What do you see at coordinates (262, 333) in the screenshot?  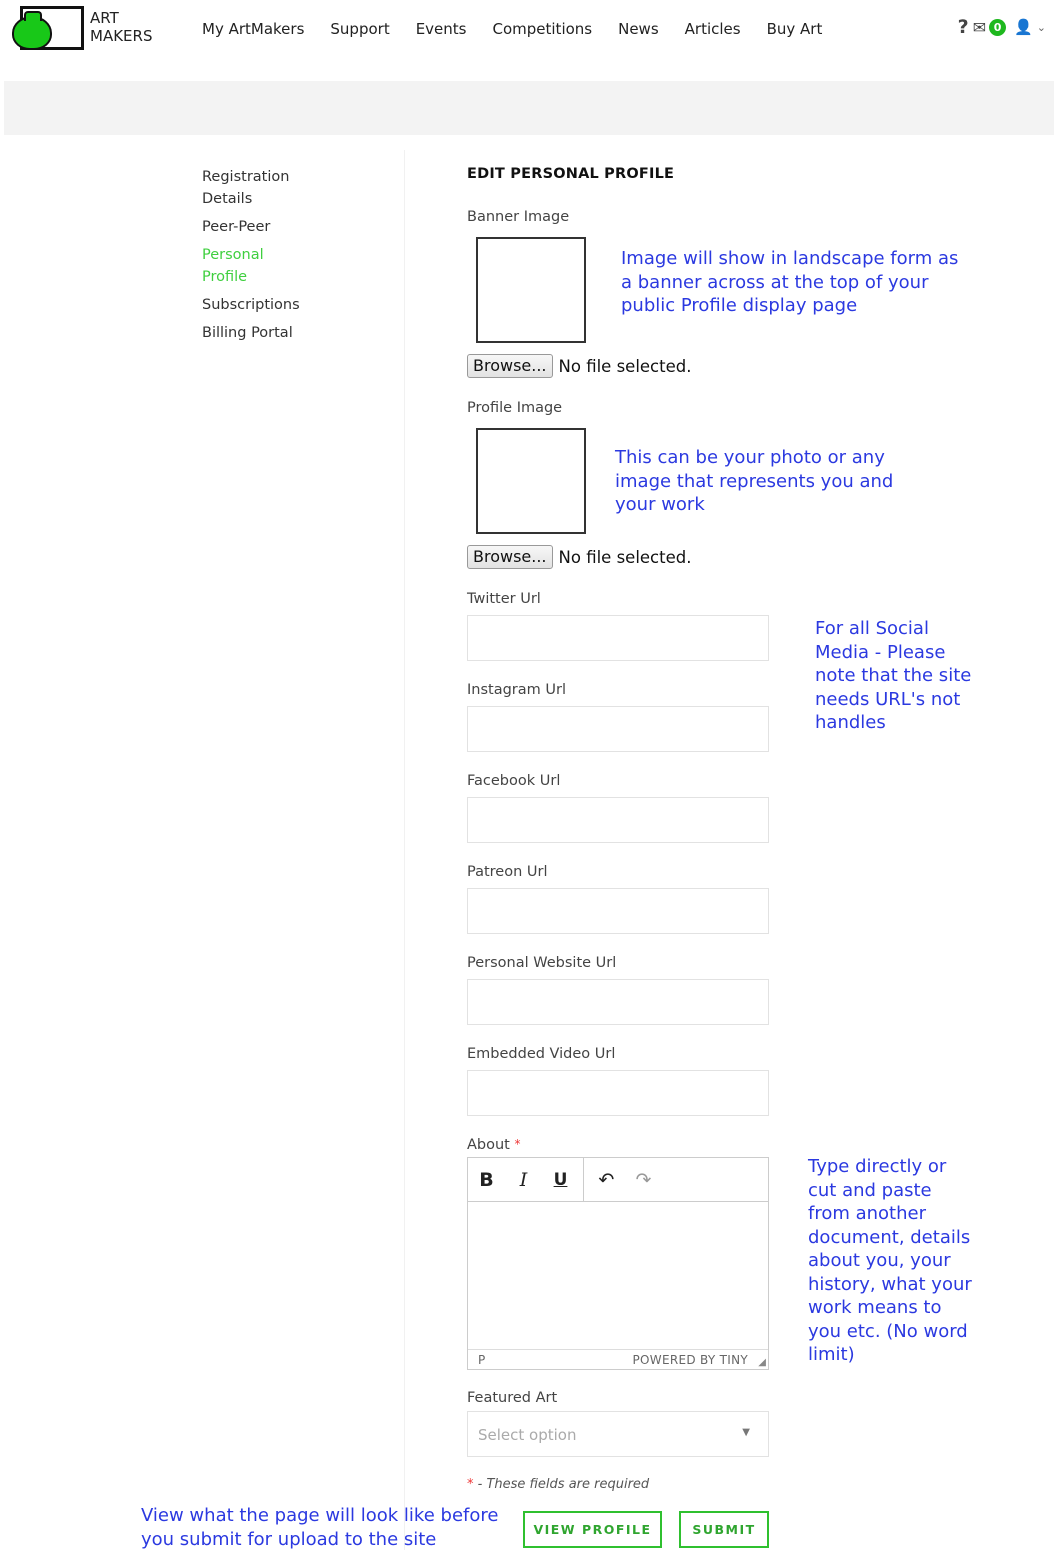 I see `sidebar-item-billing-portal: Billing Portal` at bounding box center [262, 333].